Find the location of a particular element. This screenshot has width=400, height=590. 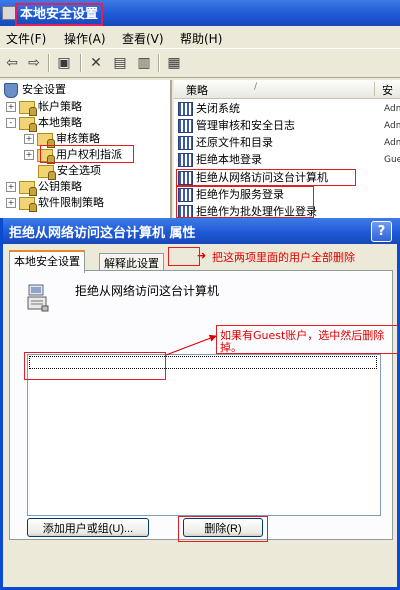

selected-list-item is located at coordinates (203, 362).